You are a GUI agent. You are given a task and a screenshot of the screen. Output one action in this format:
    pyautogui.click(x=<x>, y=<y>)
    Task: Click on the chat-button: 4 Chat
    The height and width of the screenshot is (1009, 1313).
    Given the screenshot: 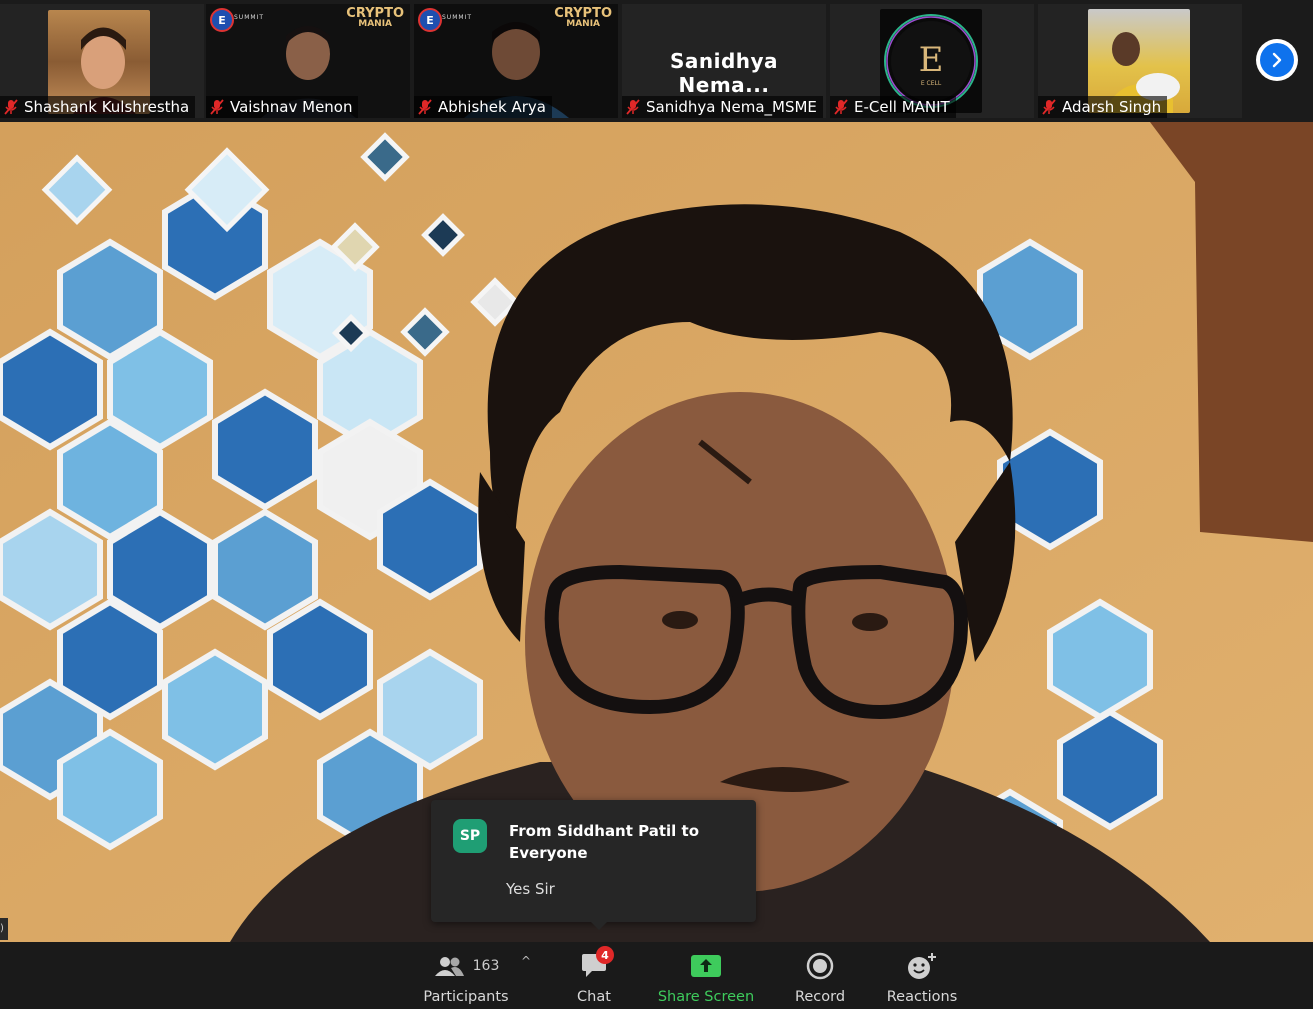 What is the action you would take?
    pyautogui.click(x=594, y=975)
    